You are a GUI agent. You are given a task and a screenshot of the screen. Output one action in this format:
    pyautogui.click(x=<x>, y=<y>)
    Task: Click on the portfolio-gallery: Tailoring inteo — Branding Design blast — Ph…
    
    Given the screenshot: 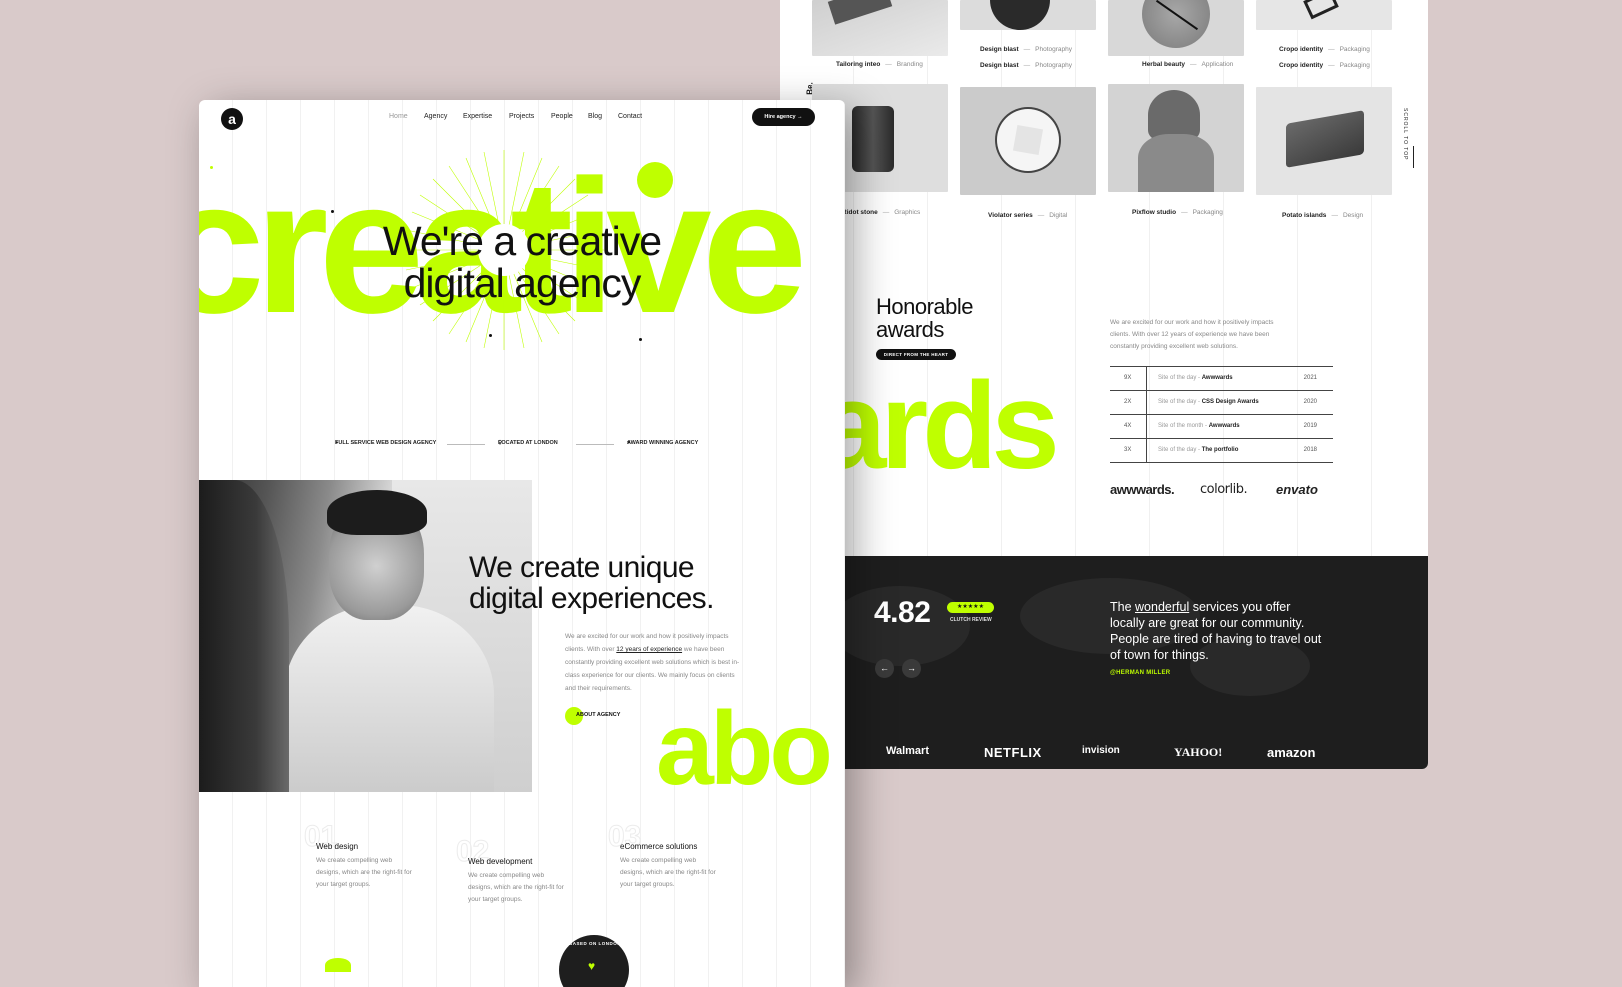 What is the action you would take?
    pyautogui.click(x=1105, y=120)
    